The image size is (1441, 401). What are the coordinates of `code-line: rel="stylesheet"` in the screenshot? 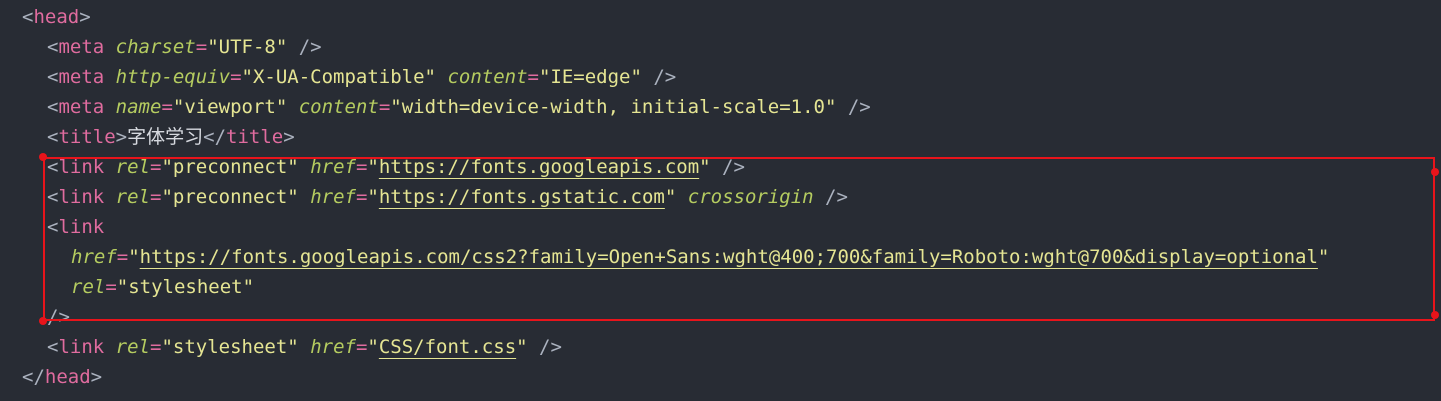 It's located at (127, 287).